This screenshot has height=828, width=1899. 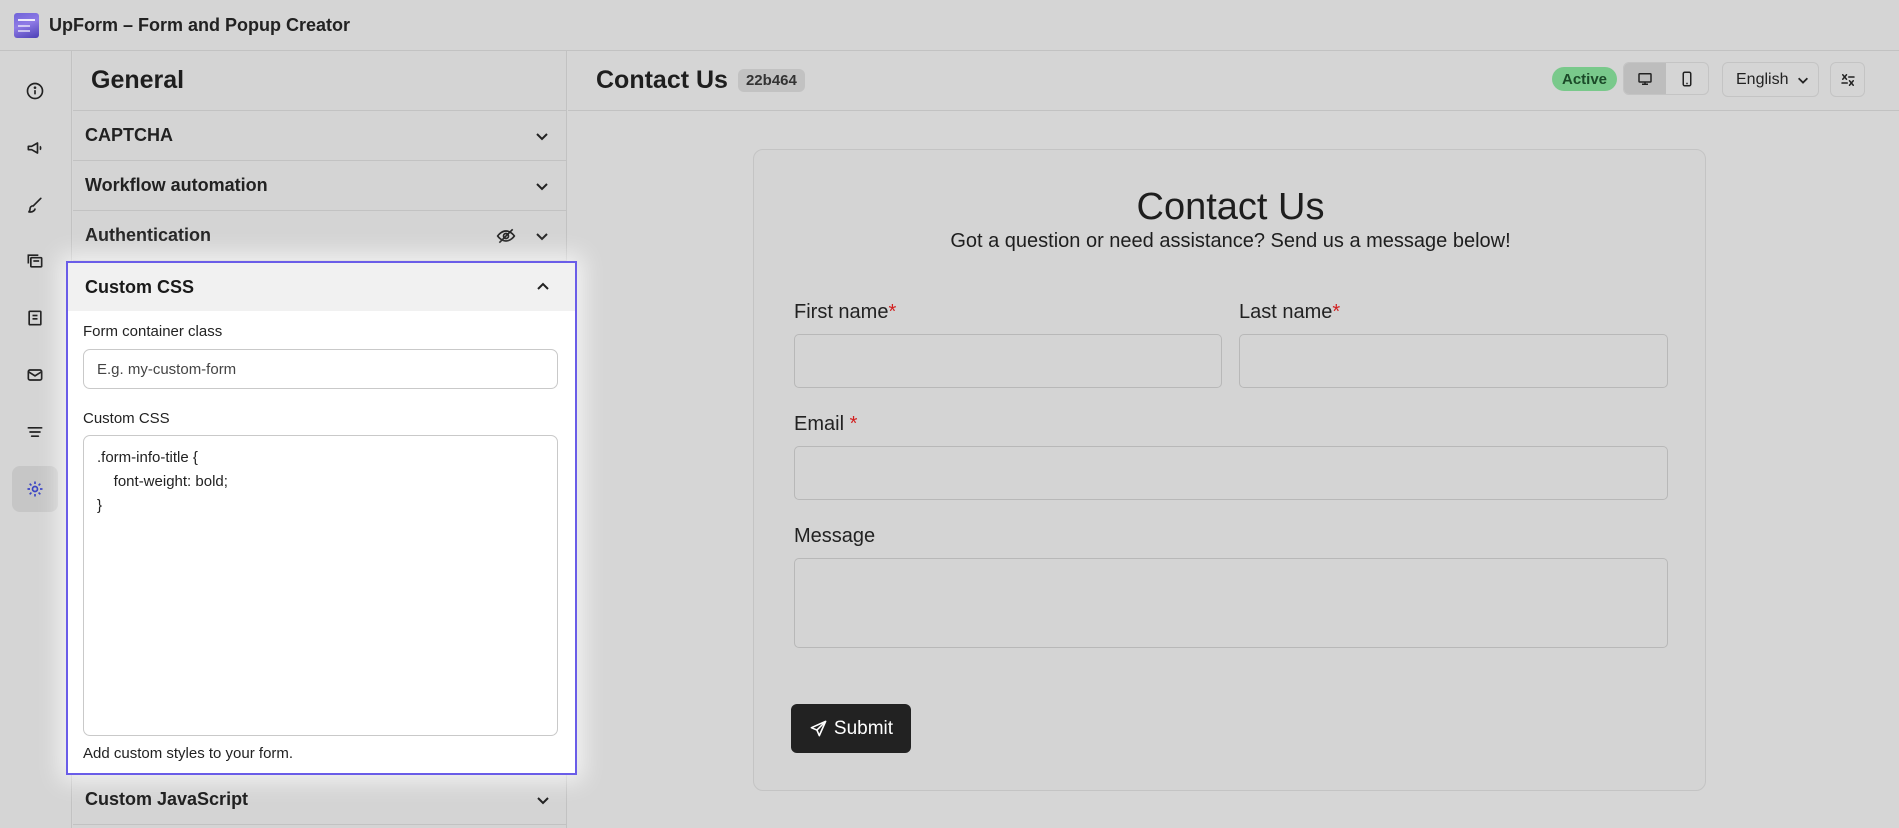 What do you see at coordinates (1290, 312) in the screenshot?
I see `last-name-label: Last name*` at bounding box center [1290, 312].